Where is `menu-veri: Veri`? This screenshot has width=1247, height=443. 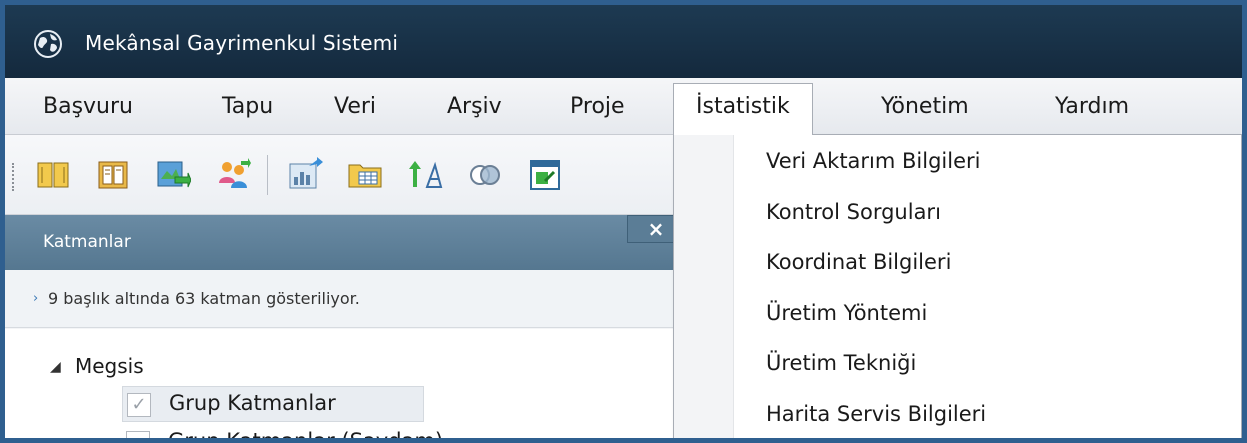
menu-veri: Veri is located at coordinates (355, 106).